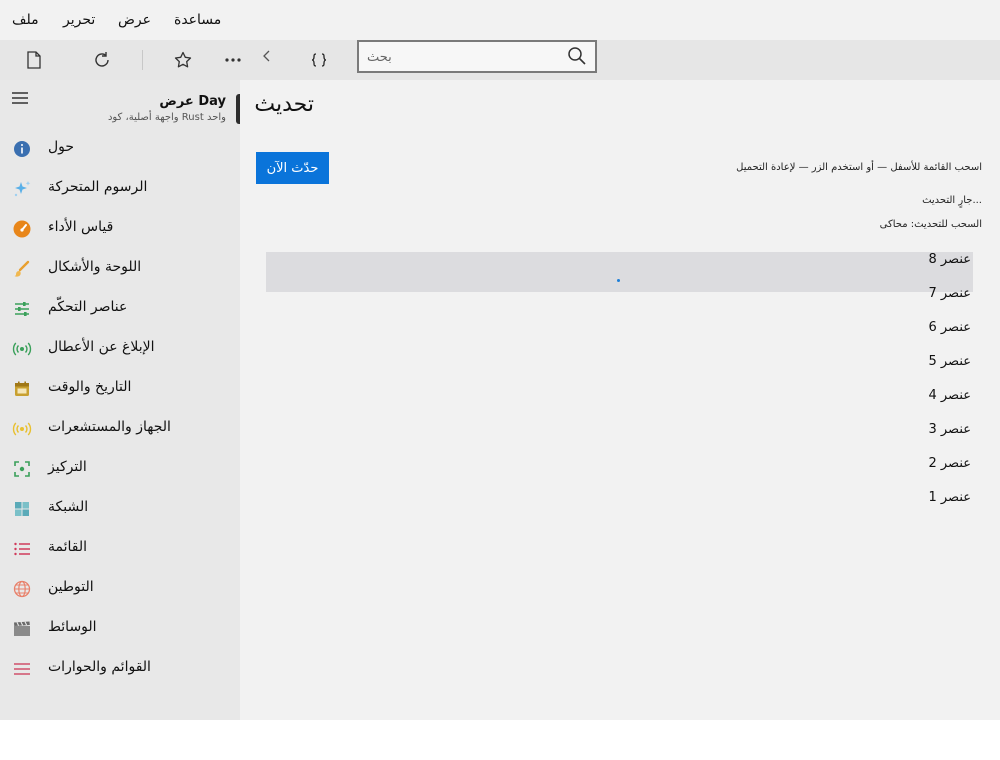  I want to click on list-item-label: عنصر 7, so click(949, 293).